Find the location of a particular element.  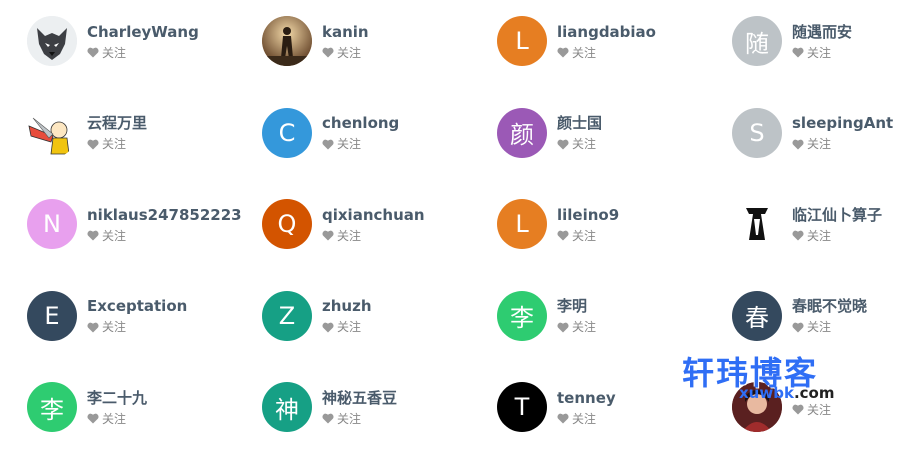

user-card: 春春眠不觉晓关注 is located at coordinates (817, 315).